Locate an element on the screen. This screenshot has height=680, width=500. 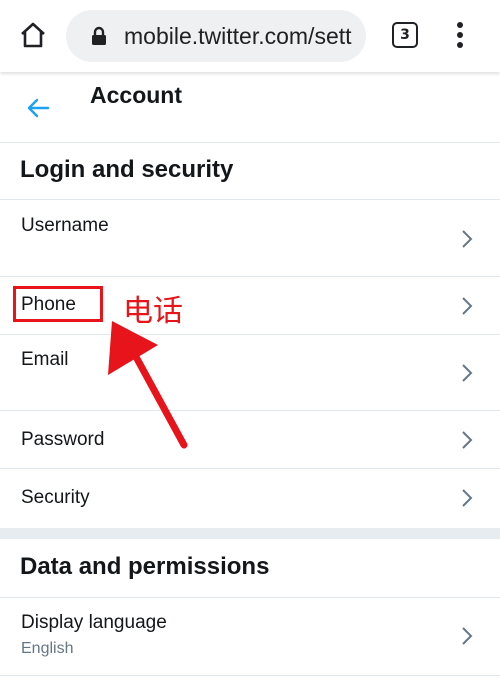
section-divider is located at coordinates (250, 533).